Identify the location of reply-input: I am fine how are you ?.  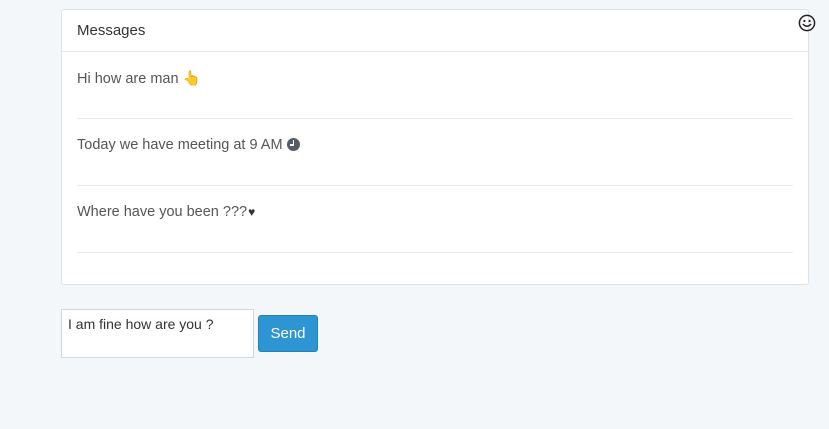
(157, 333).